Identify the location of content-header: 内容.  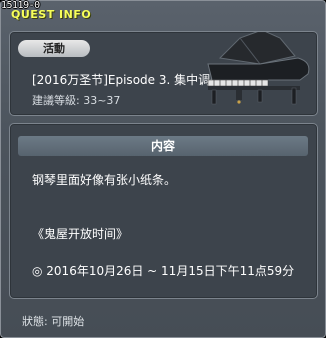
(163, 146).